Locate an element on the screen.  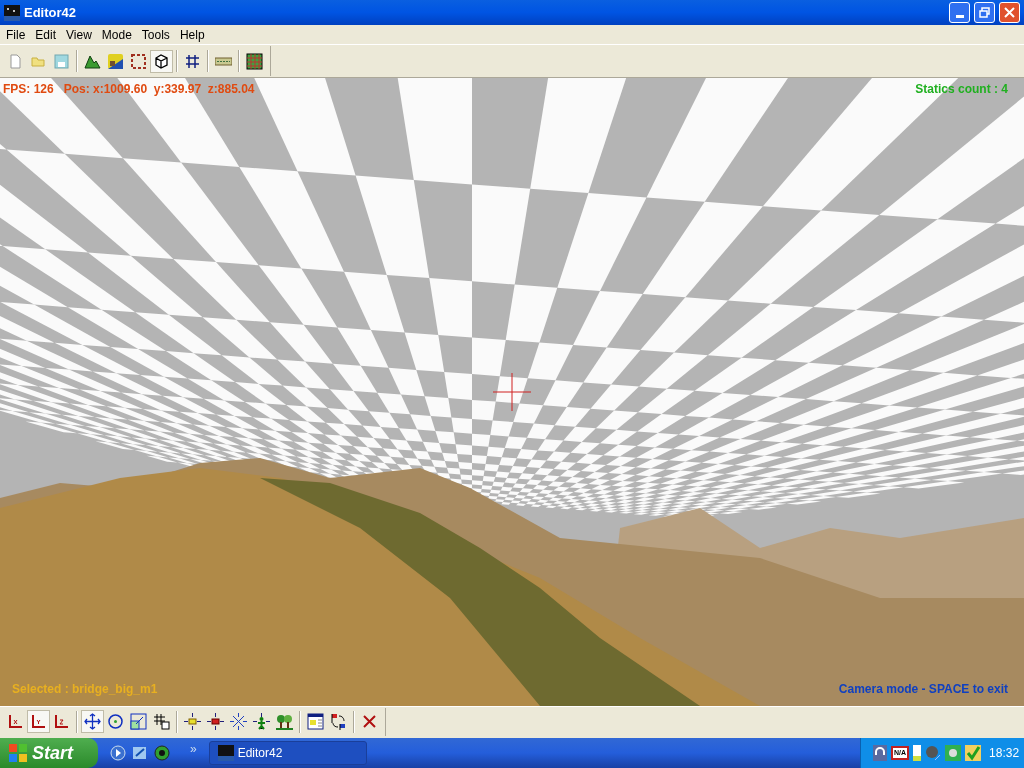
taskbar-window-button: Editor42 is located at coordinates (287, 753).